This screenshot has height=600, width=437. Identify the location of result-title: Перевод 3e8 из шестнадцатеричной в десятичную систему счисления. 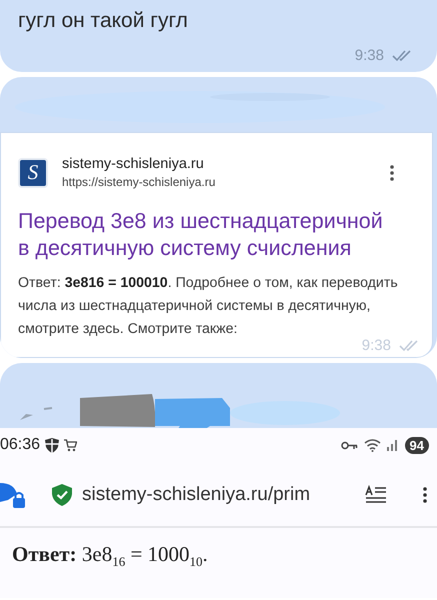
(211, 235).